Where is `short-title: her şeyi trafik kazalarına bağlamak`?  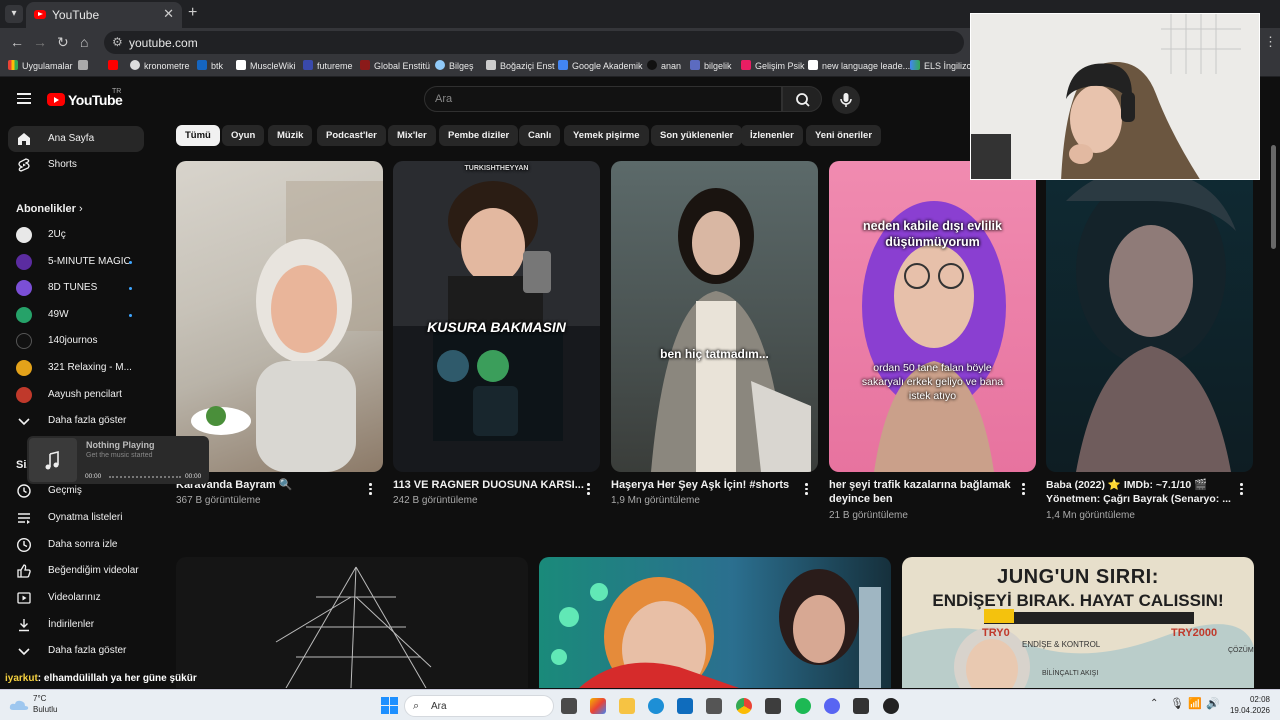
short-title: her şeyi trafik kazalarına bağlamak is located at coordinates (920, 485).